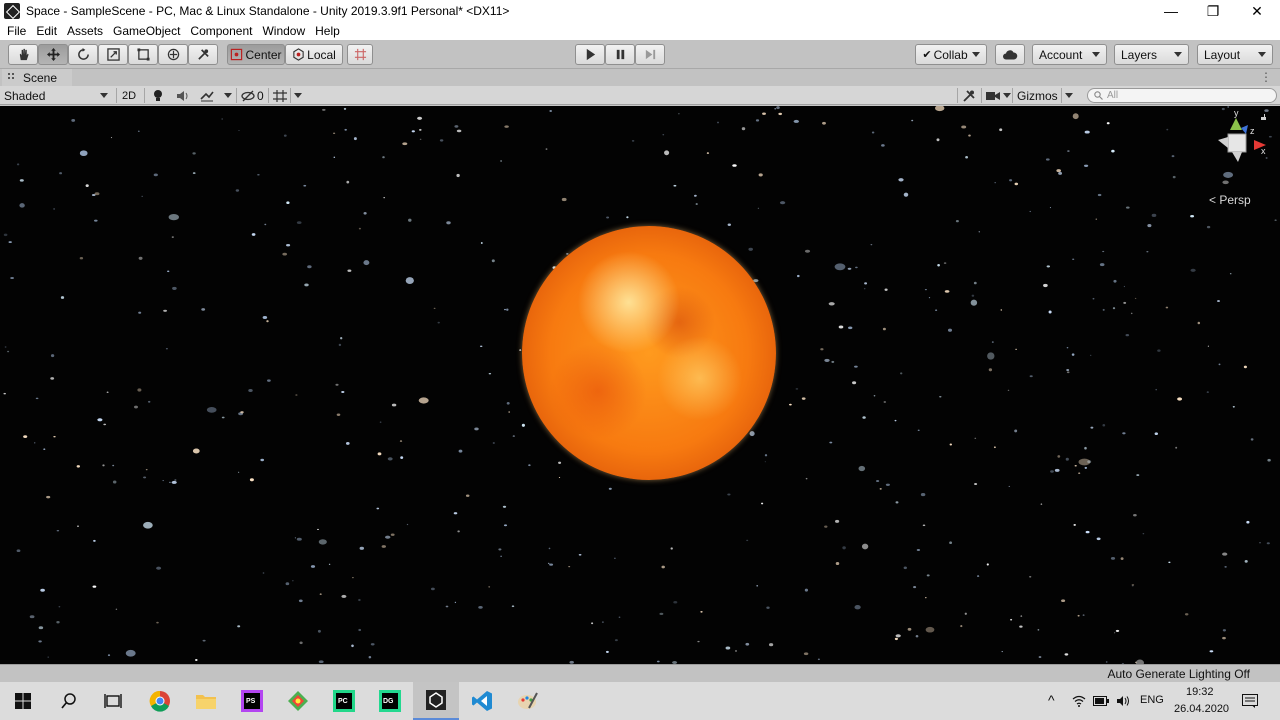 This screenshot has height=720, width=1280. Describe the element at coordinates (1037, 95) in the screenshot. I see `gizmos-dropdown: Gizmos` at that location.